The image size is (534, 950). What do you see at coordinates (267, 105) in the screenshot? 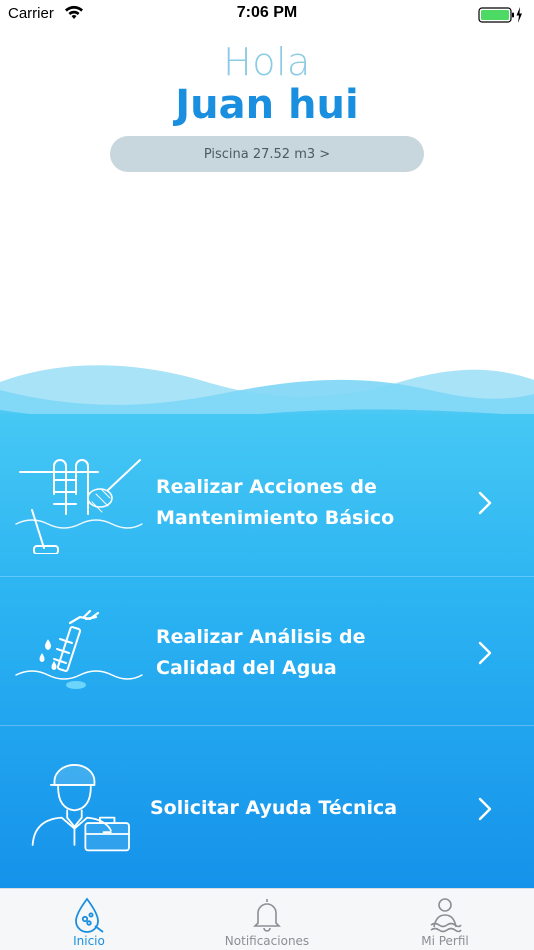
I see `user-name: Juan hui` at bounding box center [267, 105].